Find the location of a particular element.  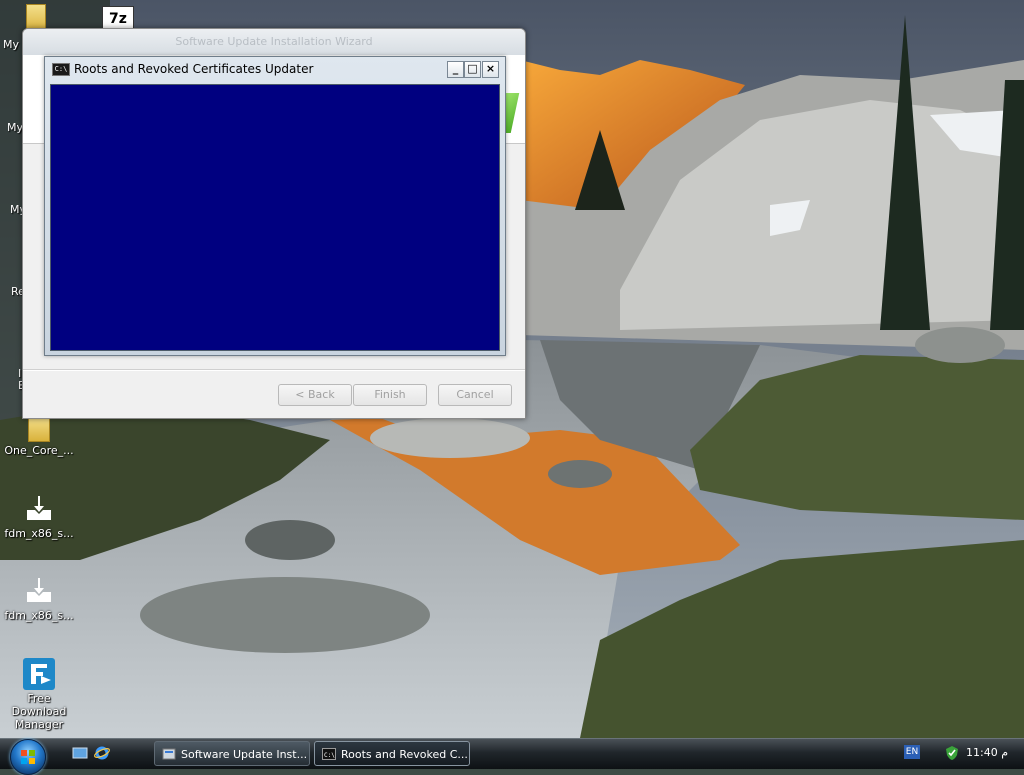

wizard-divider is located at coordinates (274, 370).